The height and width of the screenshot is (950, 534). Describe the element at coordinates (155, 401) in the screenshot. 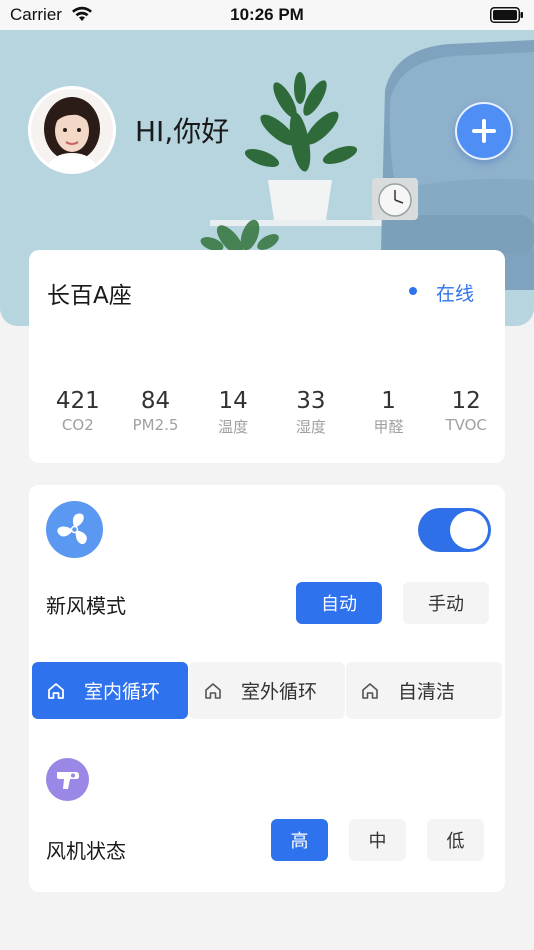

I see `metric-value: 84` at that location.